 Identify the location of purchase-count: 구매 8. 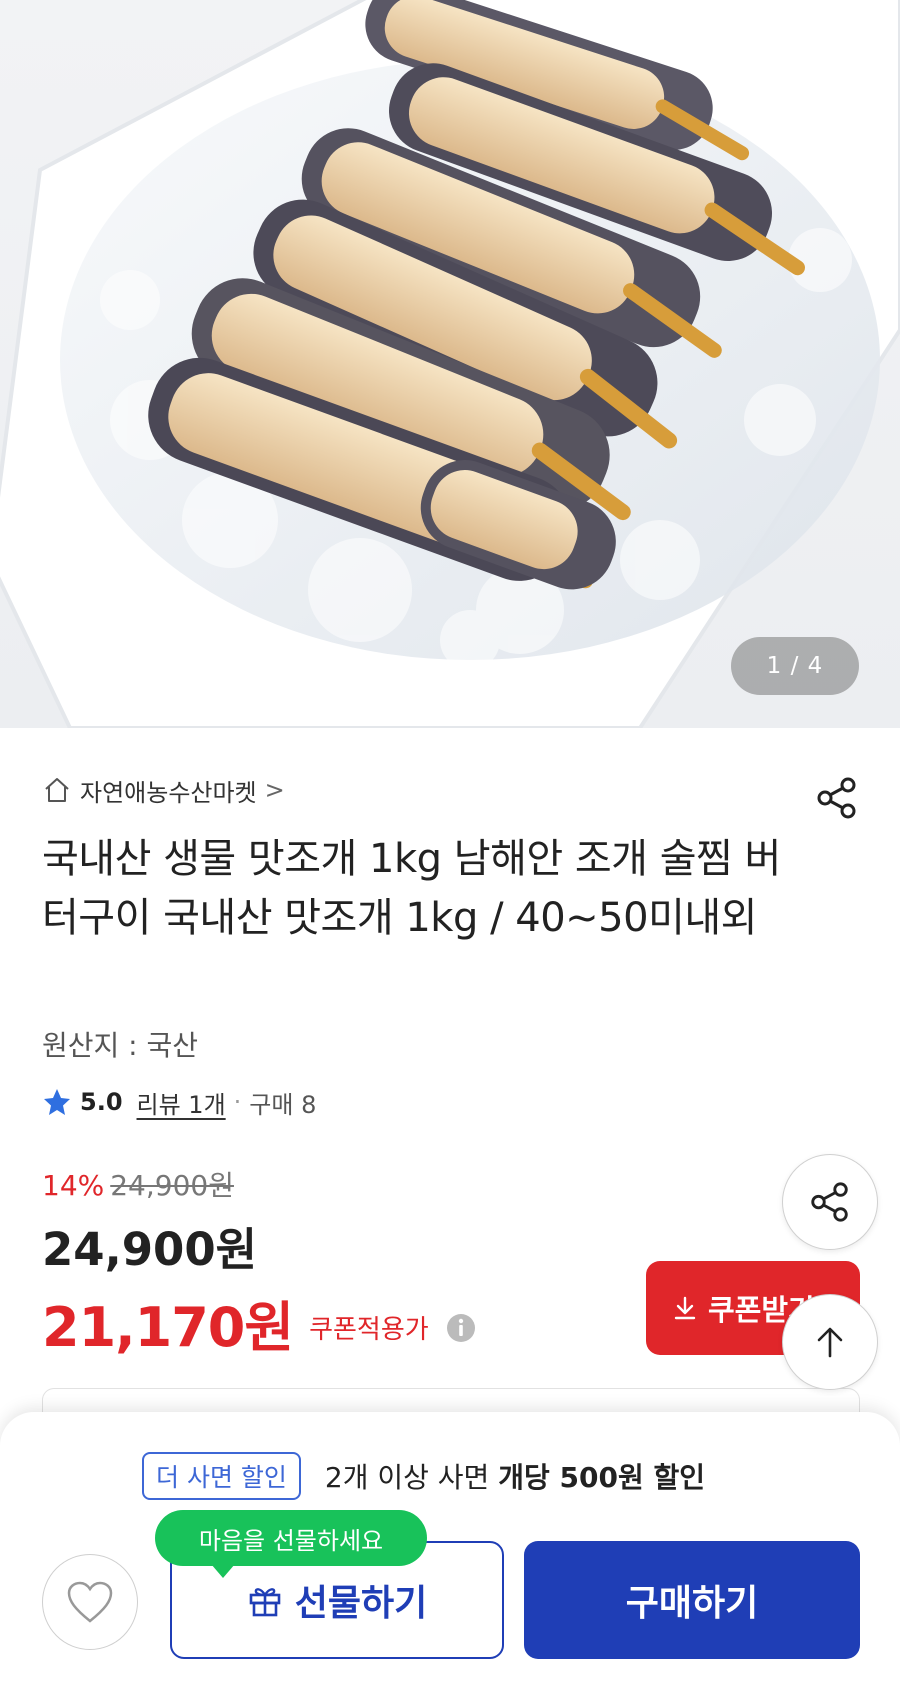
(283, 1104).